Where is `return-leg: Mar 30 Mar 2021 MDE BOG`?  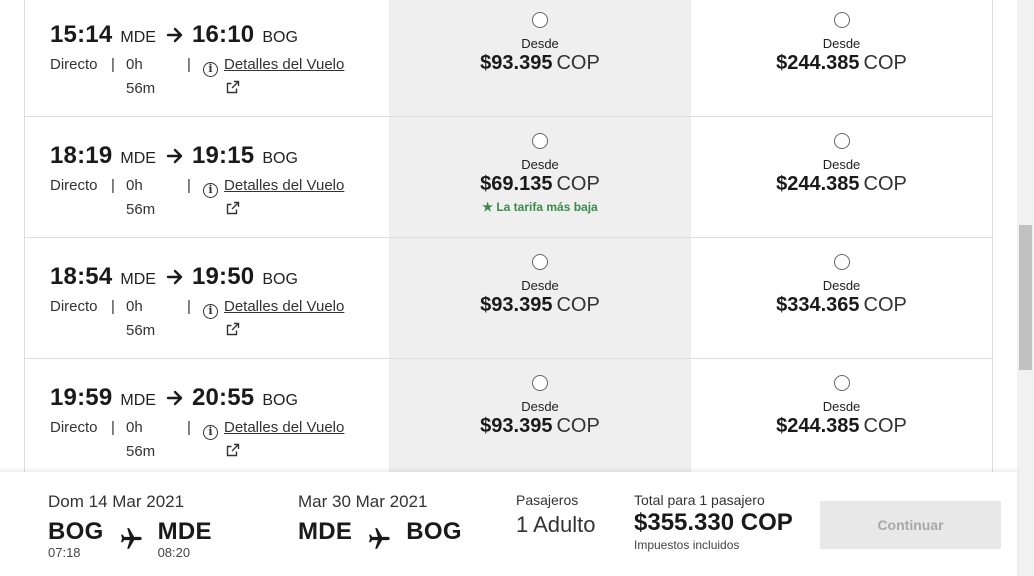 return-leg: Mar 30 Mar 2021 MDE BOG is located at coordinates (380, 520).